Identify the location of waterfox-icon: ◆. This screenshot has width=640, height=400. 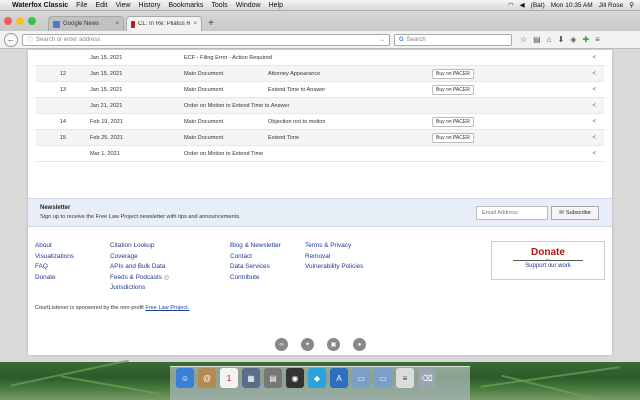
(317, 378).